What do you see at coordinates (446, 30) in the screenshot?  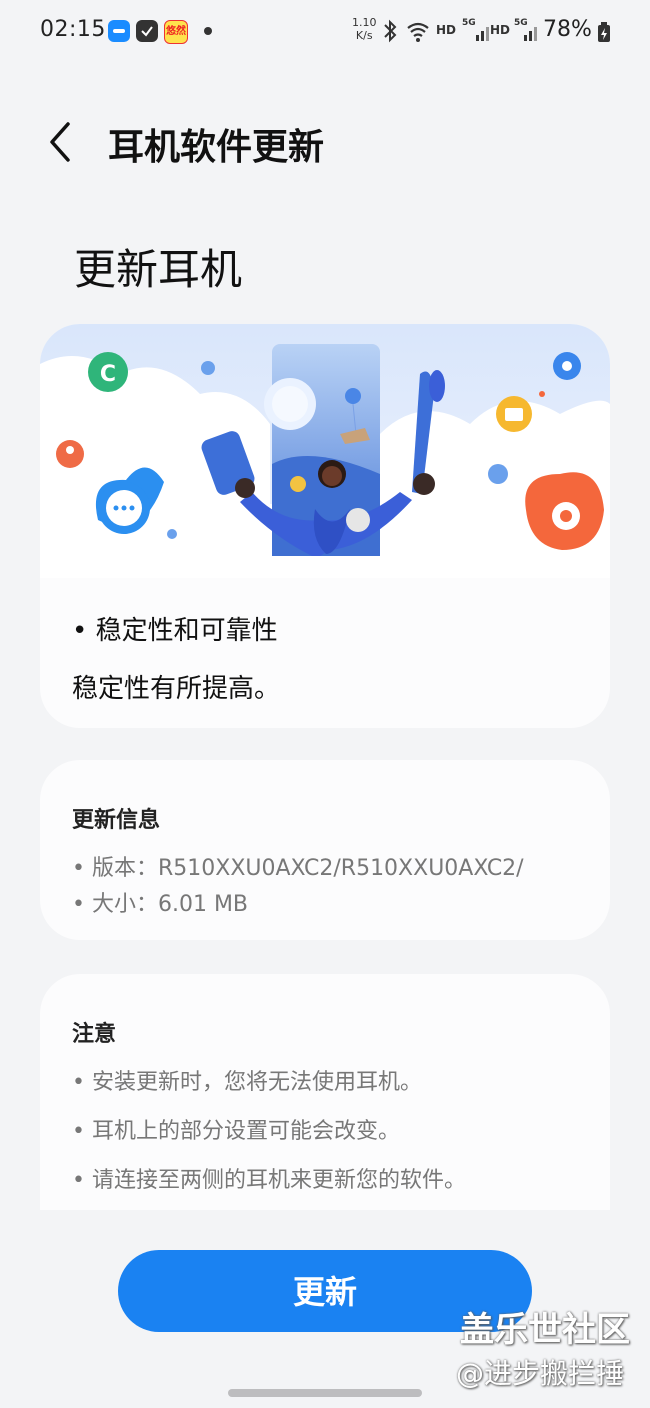 I see `hd-label-1: HD` at bounding box center [446, 30].